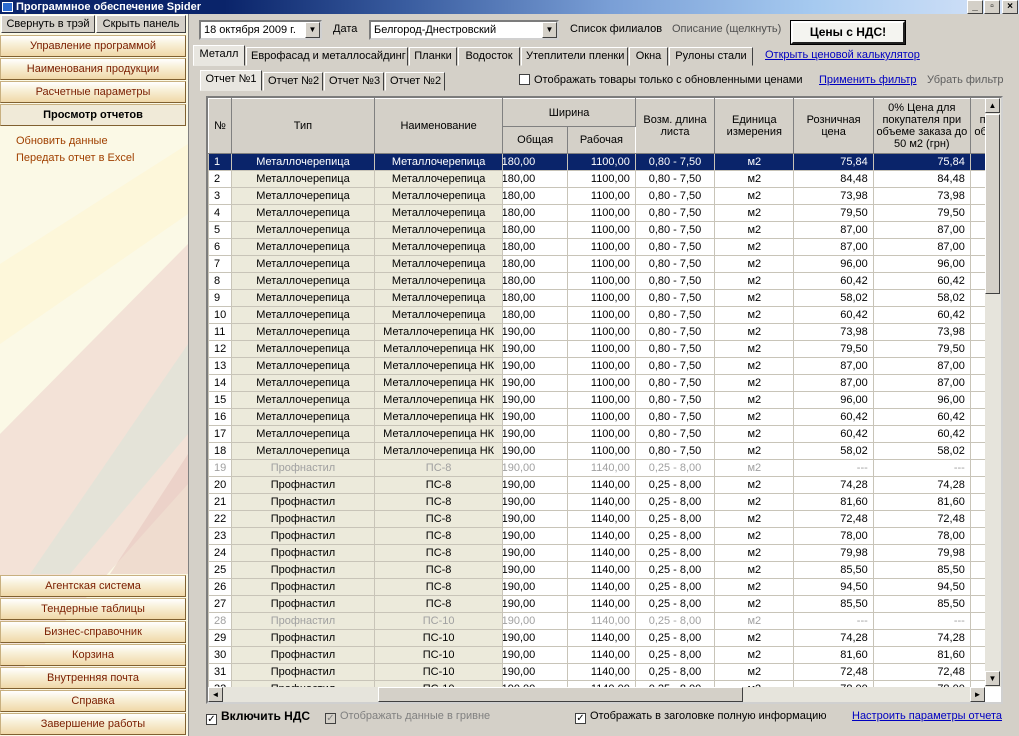 This screenshot has height=736, width=1019. I want to click on row-price-0: 84,48, so click(921, 179).